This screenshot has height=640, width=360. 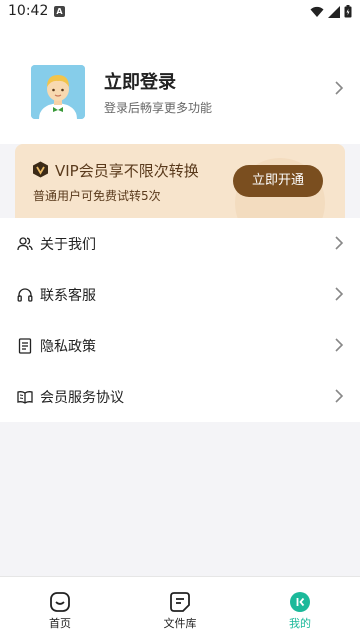 What do you see at coordinates (278, 181) in the screenshot?
I see `activate-vip-button: 立即开通` at bounding box center [278, 181].